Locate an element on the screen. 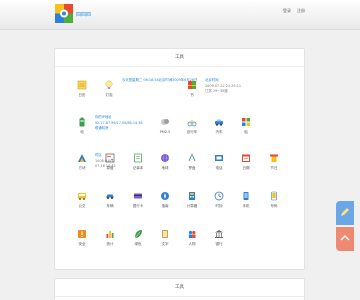 This screenshot has height=300, width=360. chevron-up-icon is located at coordinates (345, 238).